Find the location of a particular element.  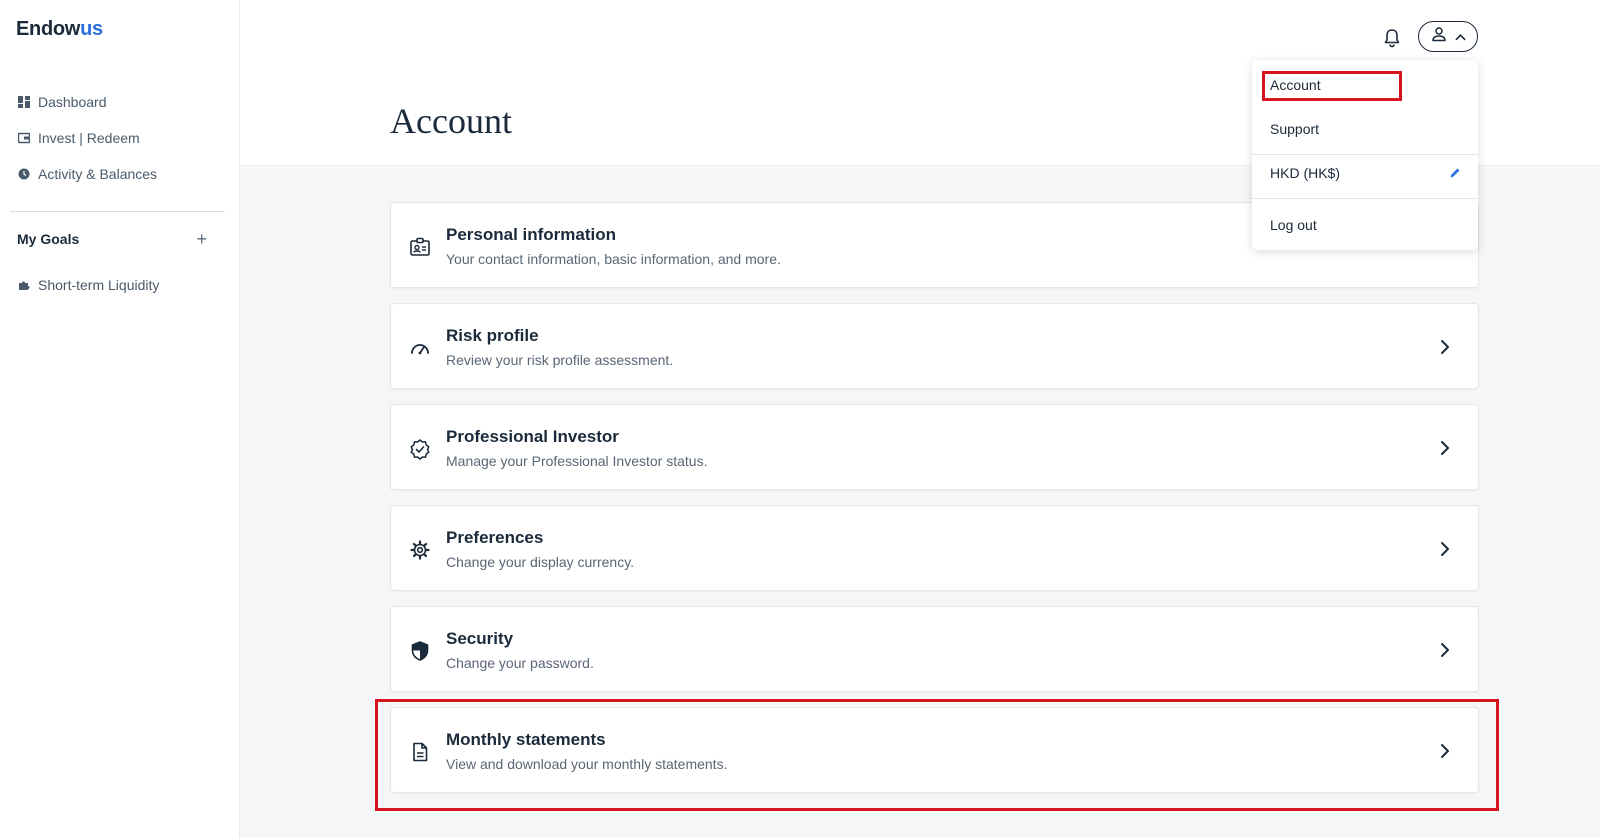

sidebar-item-short-term-liquidity: Short-term Liquidity is located at coordinates (88, 285).